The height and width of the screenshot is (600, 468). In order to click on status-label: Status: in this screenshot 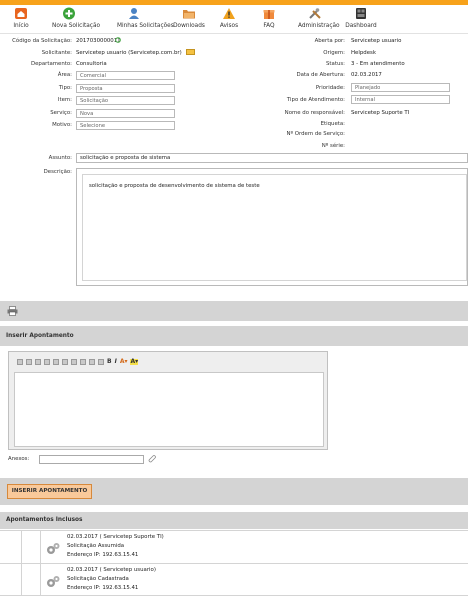, I will do `click(335, 64)`.